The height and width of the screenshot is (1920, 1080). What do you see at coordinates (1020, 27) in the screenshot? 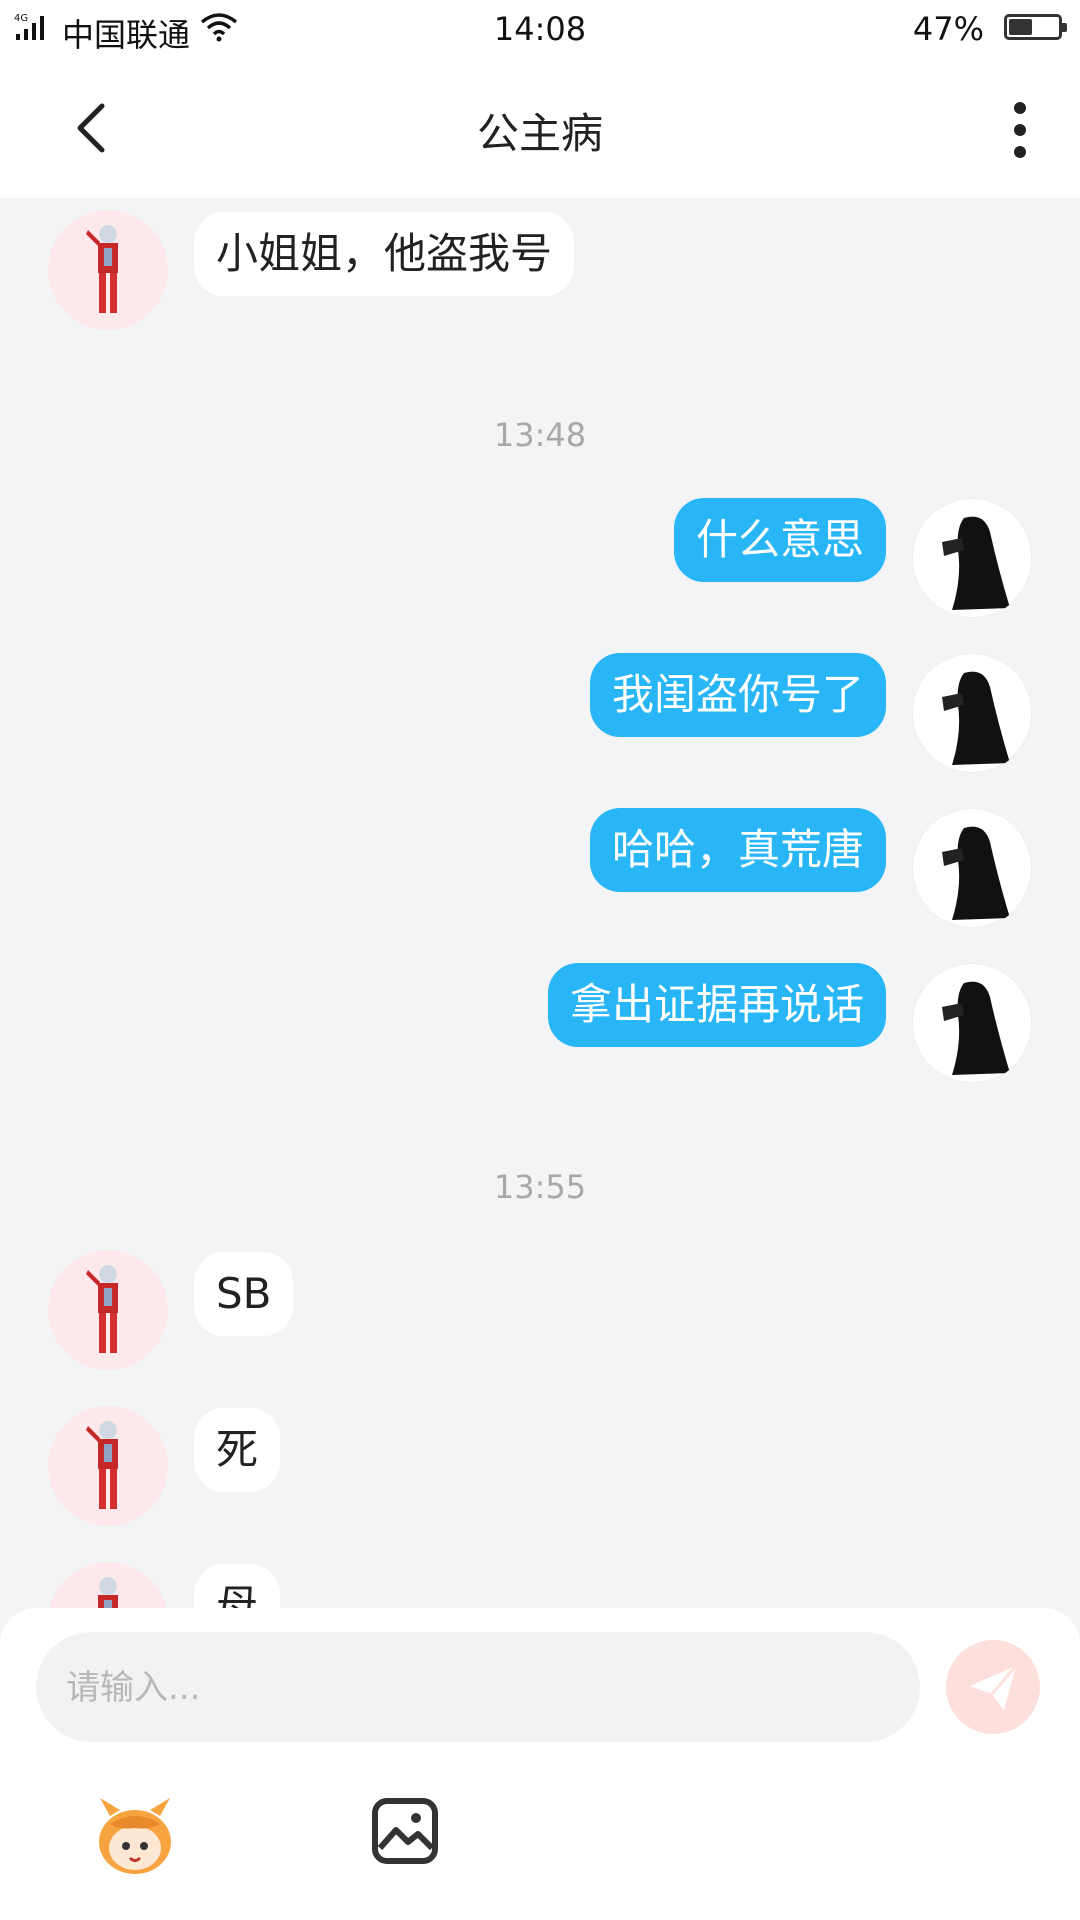
I see `battery-level-fill` at bounding box center [1020, 27].